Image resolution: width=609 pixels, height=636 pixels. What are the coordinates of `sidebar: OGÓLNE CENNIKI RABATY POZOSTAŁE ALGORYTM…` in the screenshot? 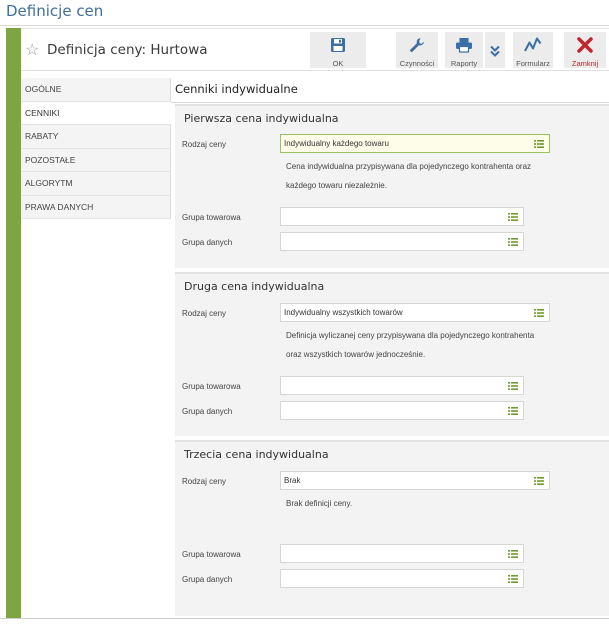 It's located at (96, 148).